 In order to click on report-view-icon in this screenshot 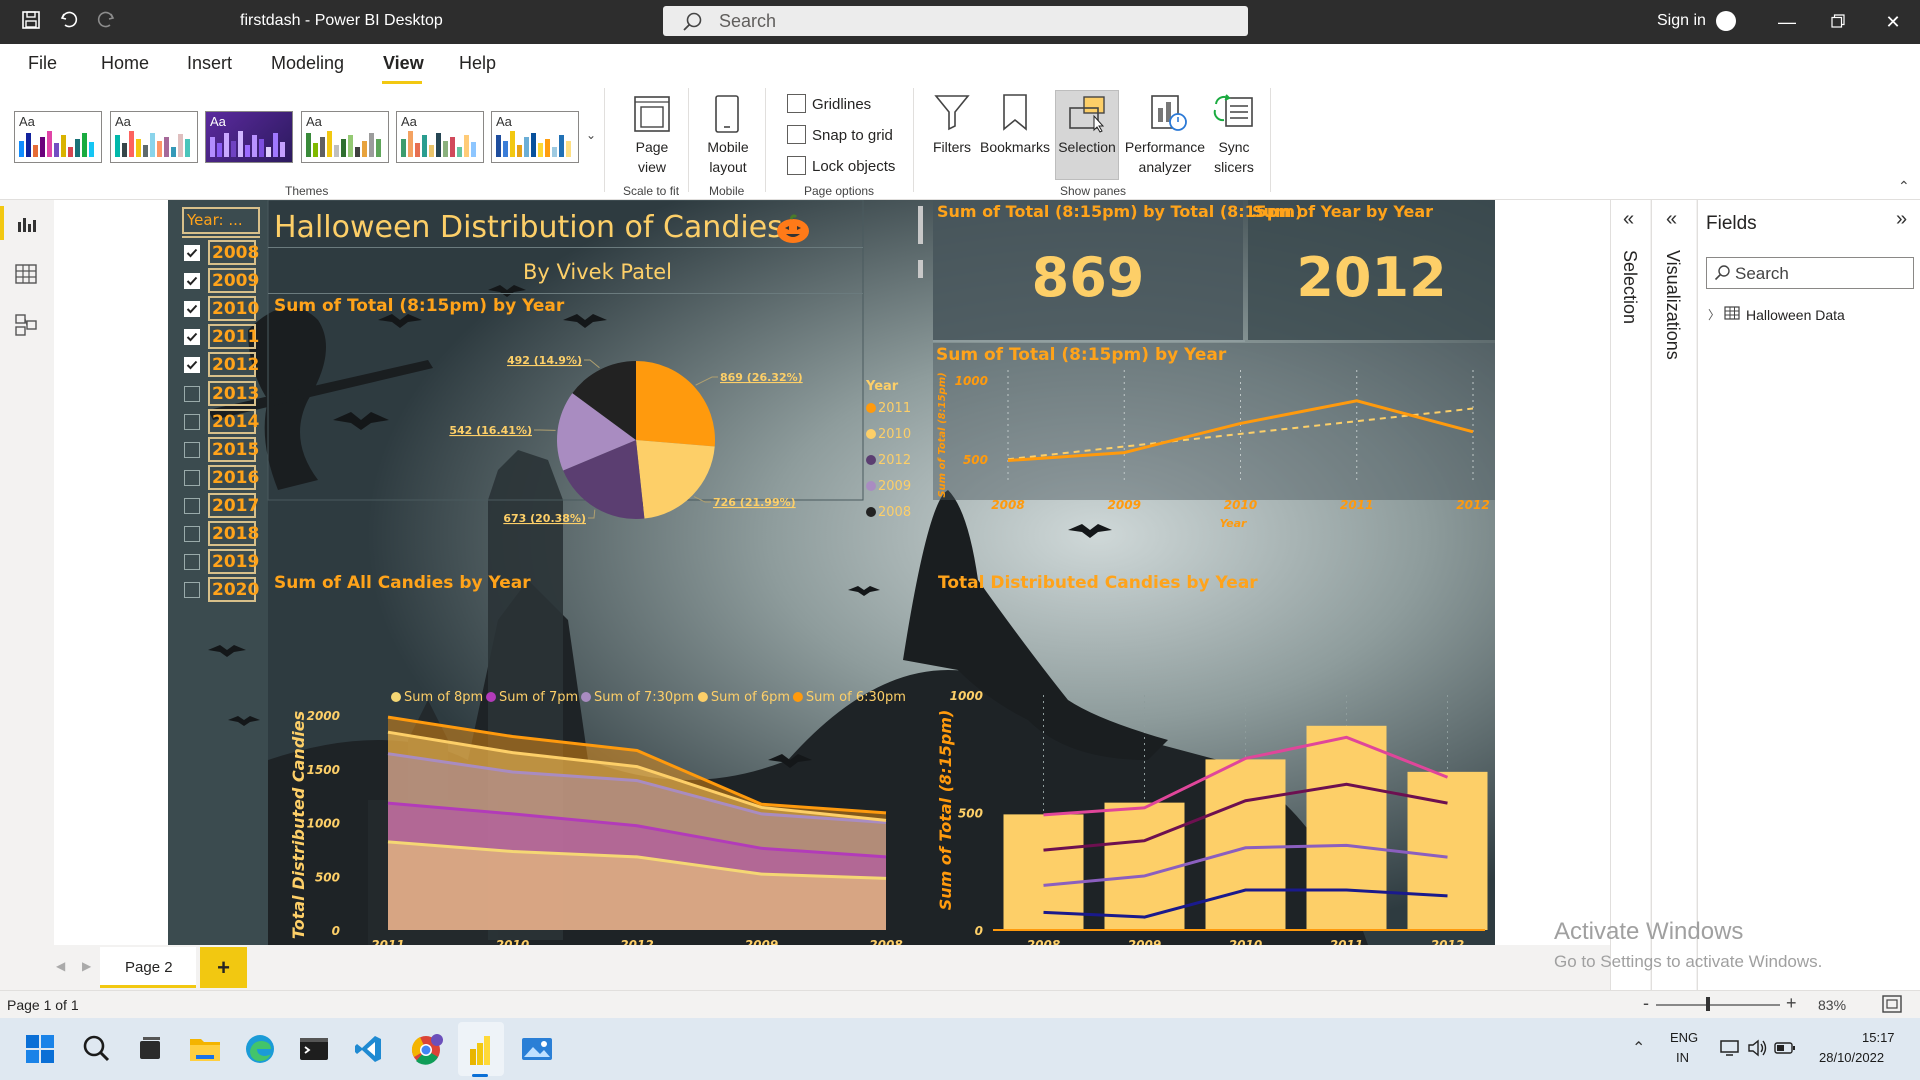, I will do `click(27, 226)`.